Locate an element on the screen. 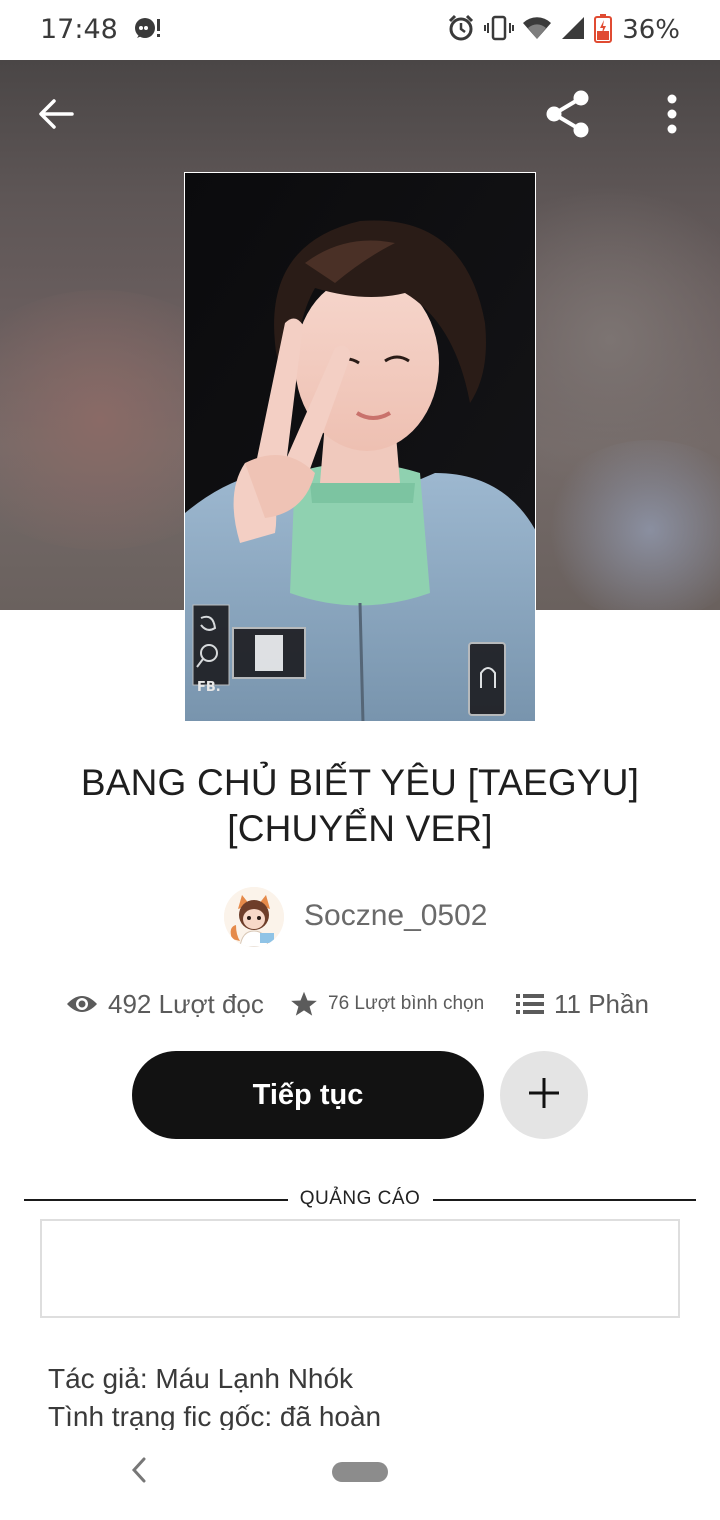 This screenshot has width=720, height=1520. signal-icon is located at coordinates (573, 30).